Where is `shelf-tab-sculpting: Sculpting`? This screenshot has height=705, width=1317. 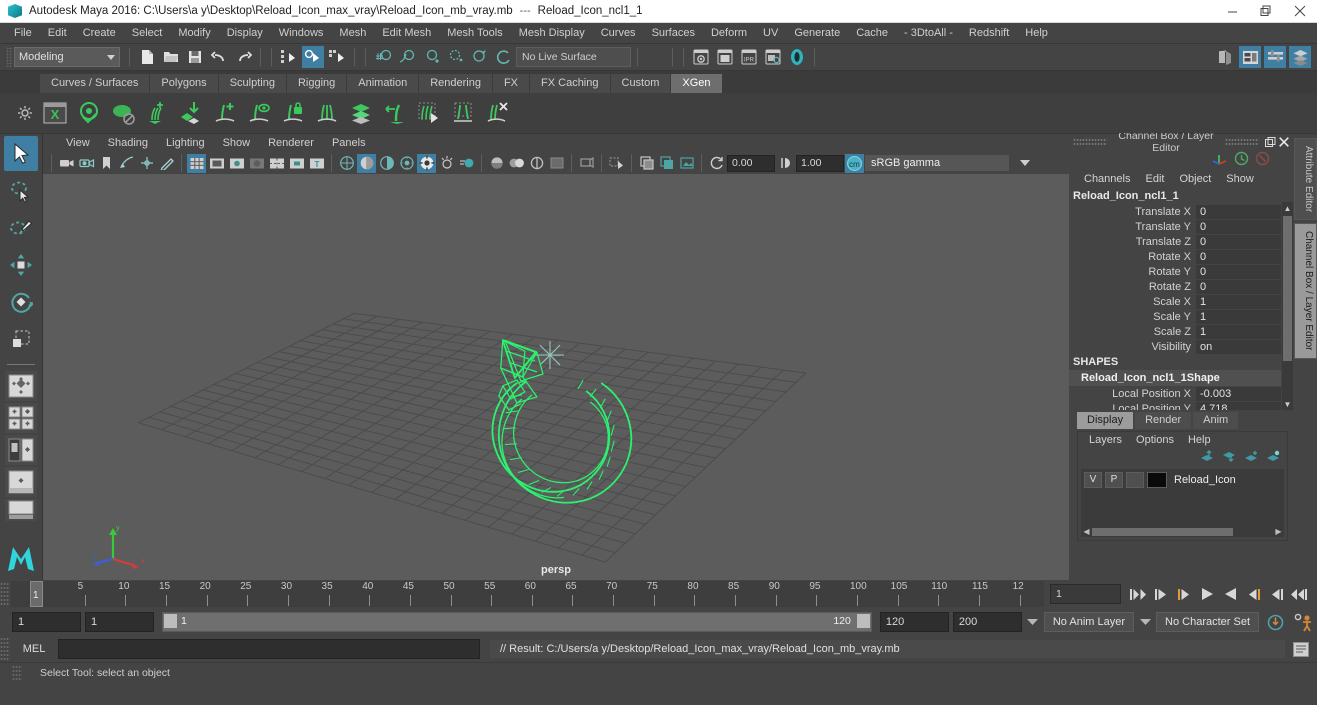 shelf-tab-sculpting: Sculpting is located at coordinates (252, 83).